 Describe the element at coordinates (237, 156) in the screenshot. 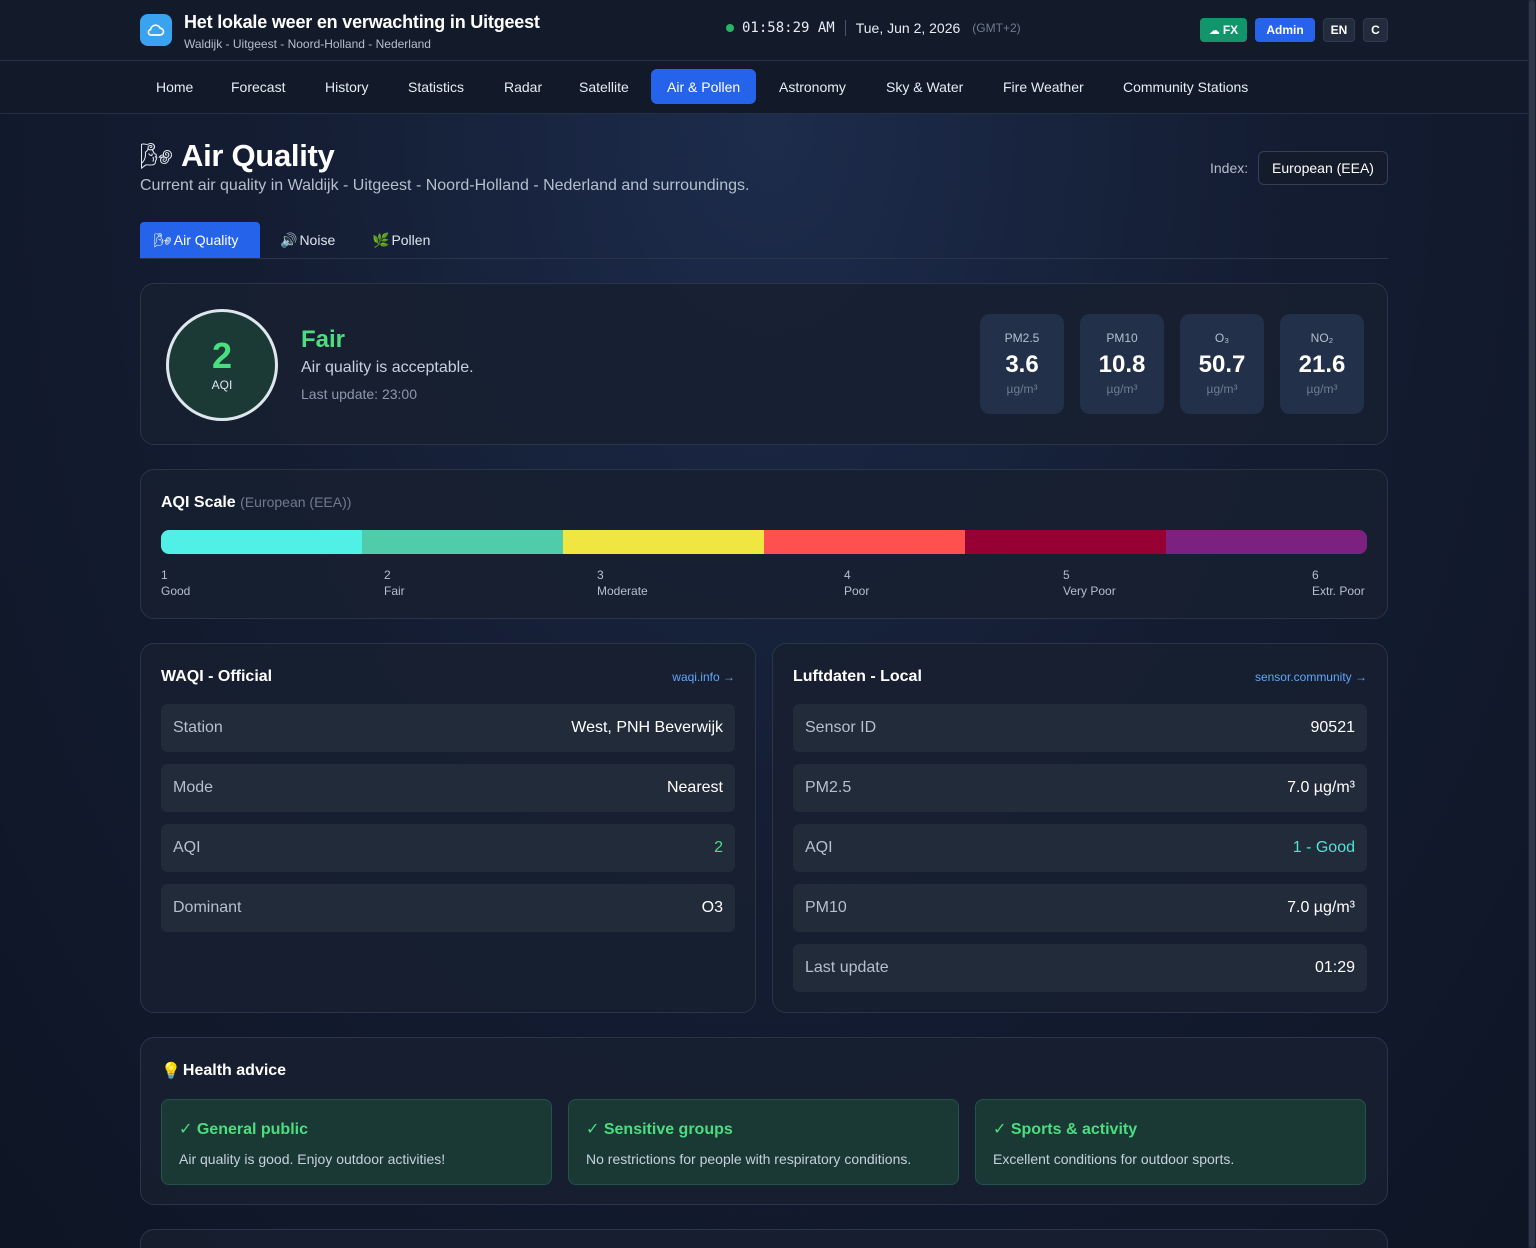

I see `page-title: 🌬 Air Quality` at that location.